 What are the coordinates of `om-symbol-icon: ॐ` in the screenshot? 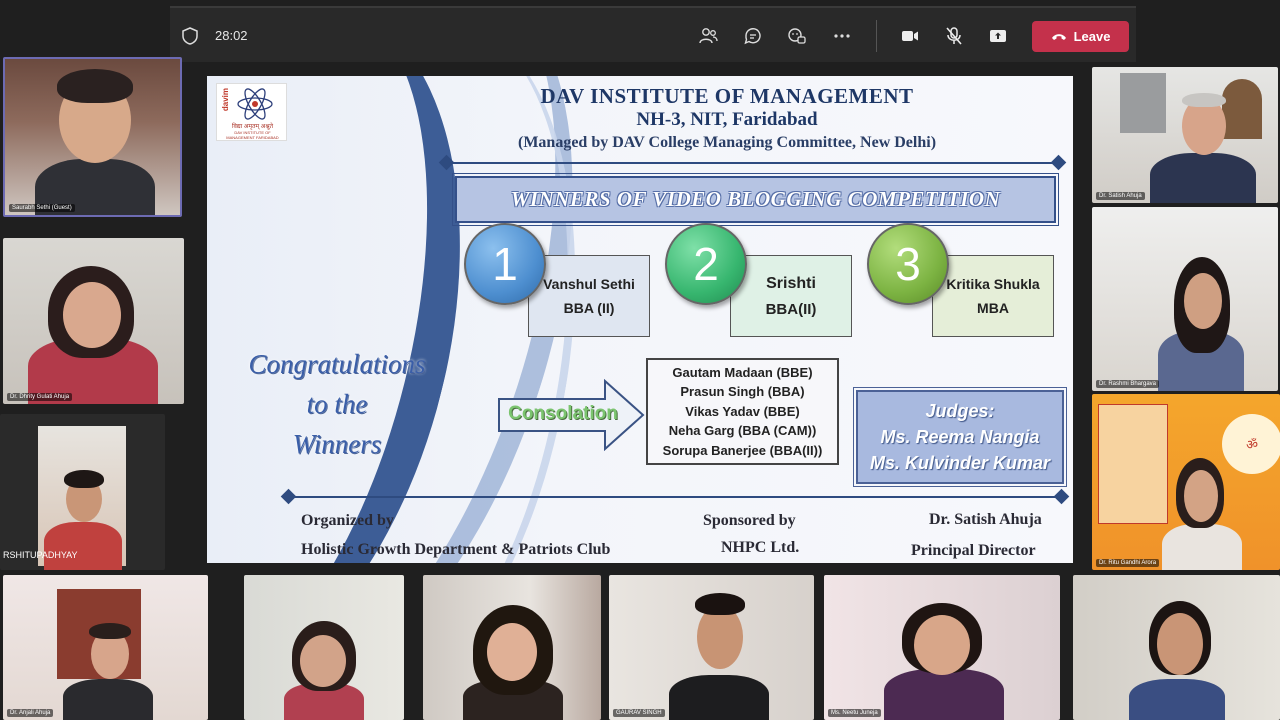 It's located at (1251, 444).